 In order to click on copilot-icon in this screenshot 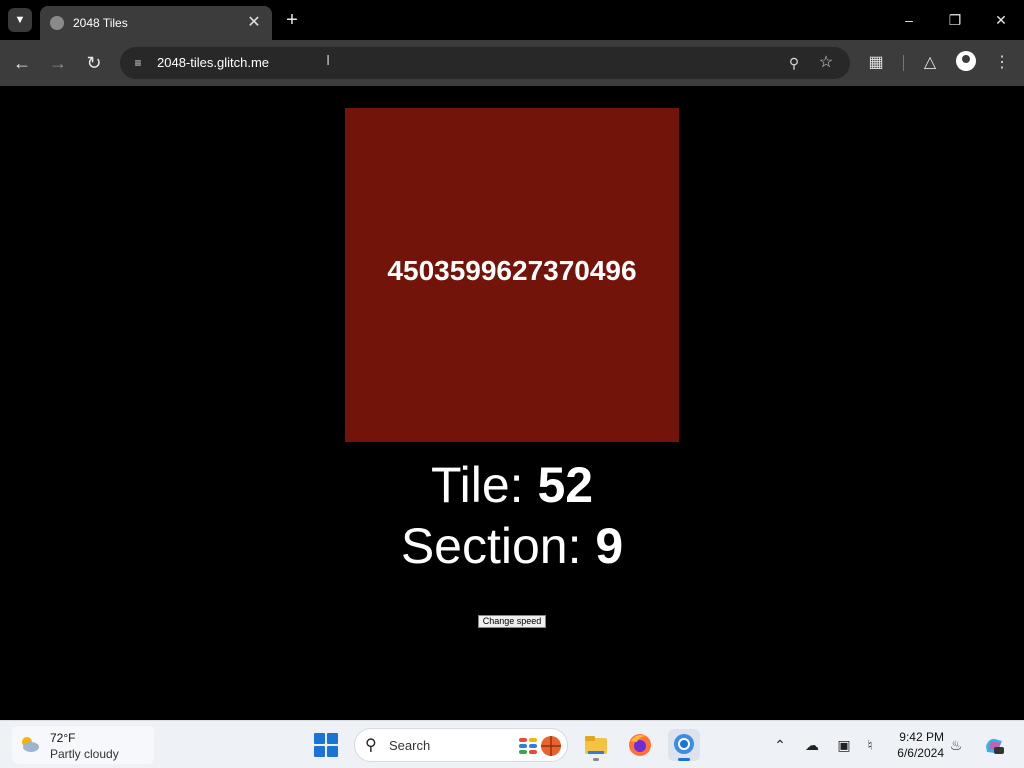, I will do `click(994, 745)`.